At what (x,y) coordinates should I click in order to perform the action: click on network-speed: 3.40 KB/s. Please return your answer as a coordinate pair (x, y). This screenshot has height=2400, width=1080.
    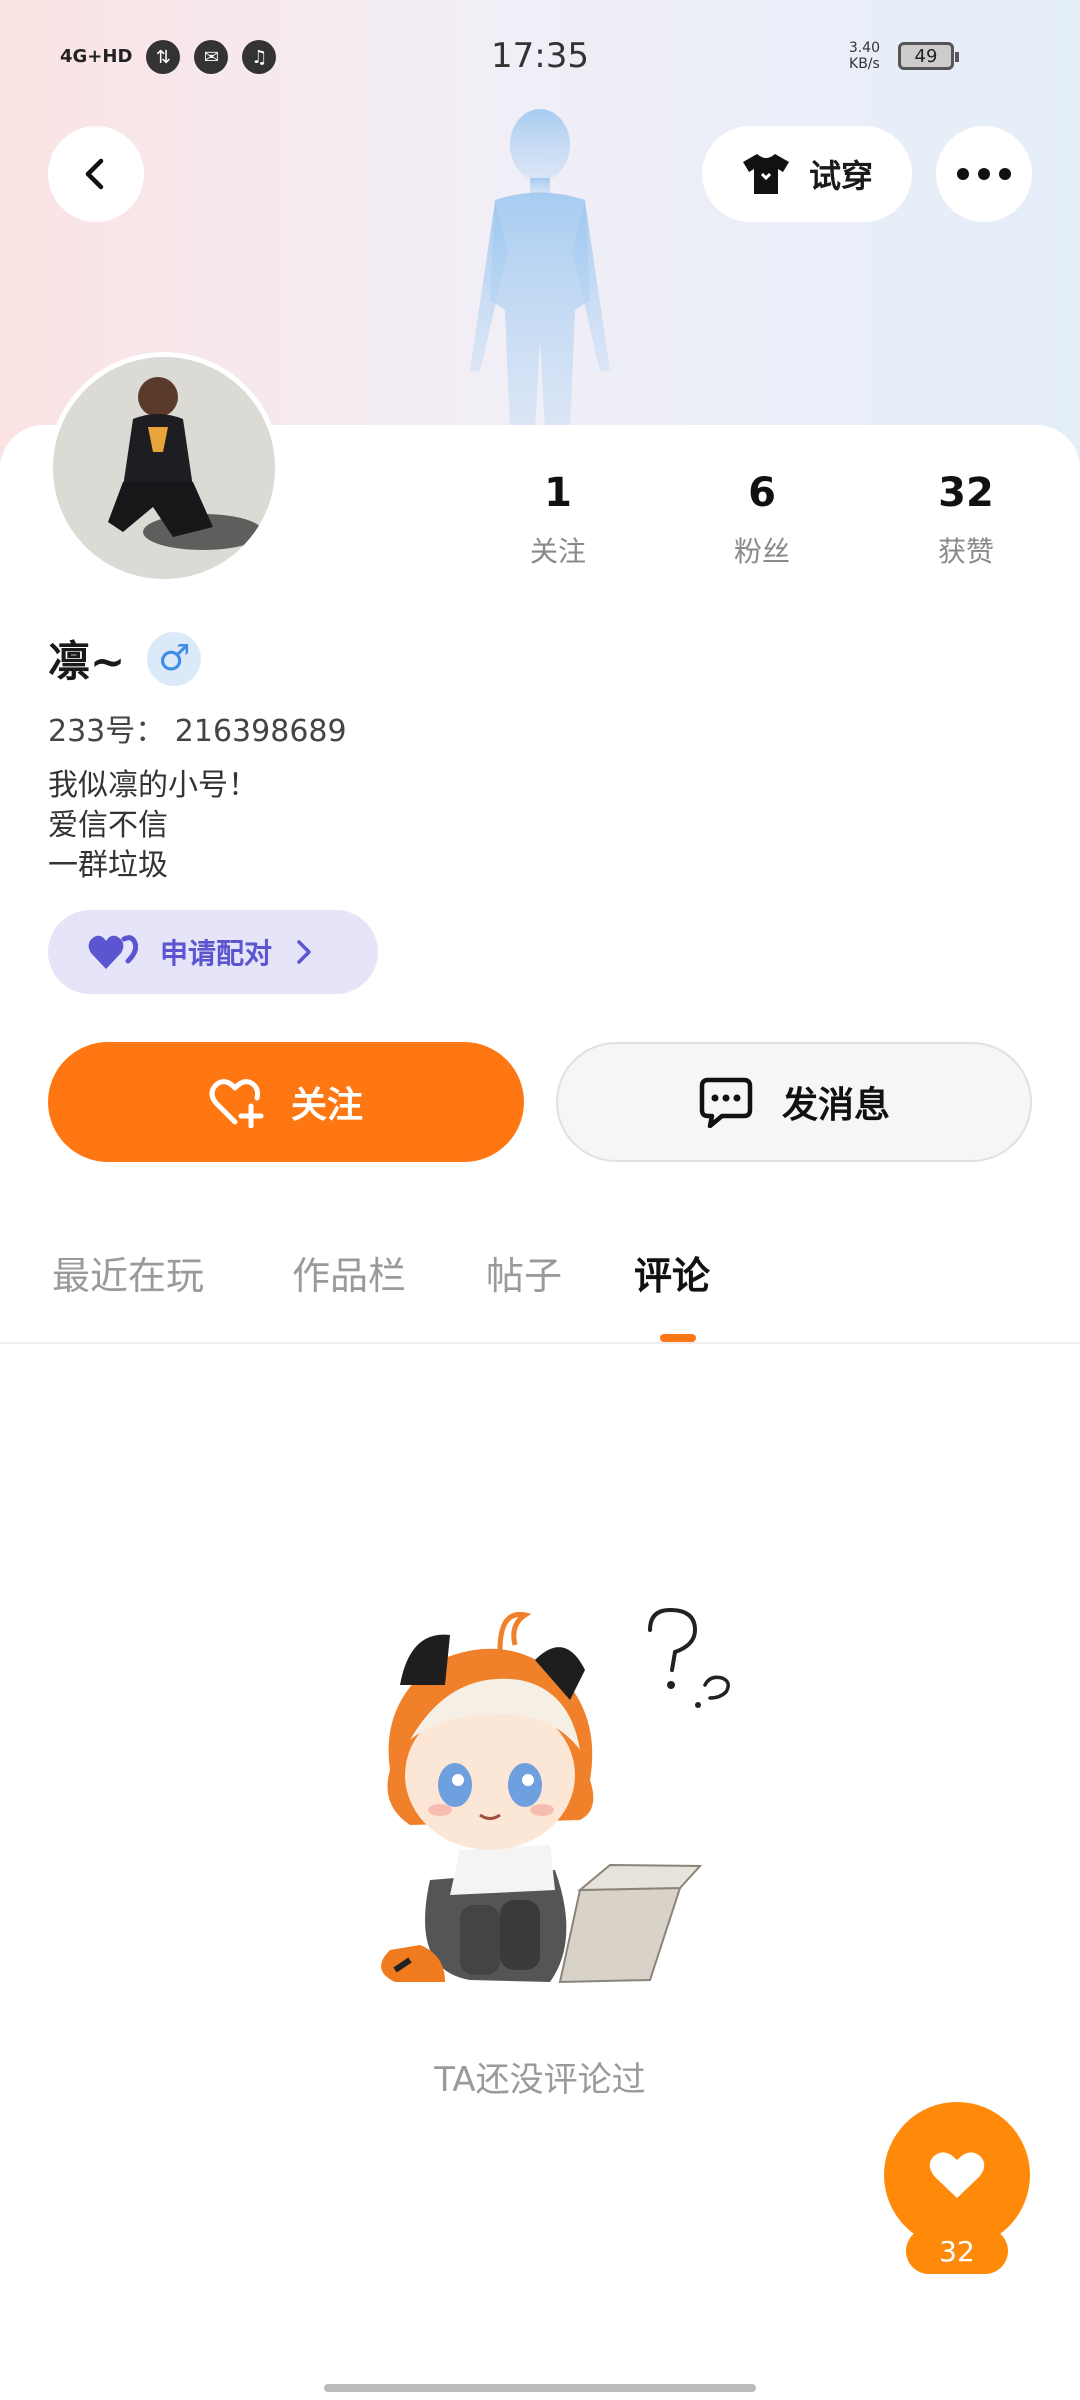
    Looking at the image, I should click on (864, 56).